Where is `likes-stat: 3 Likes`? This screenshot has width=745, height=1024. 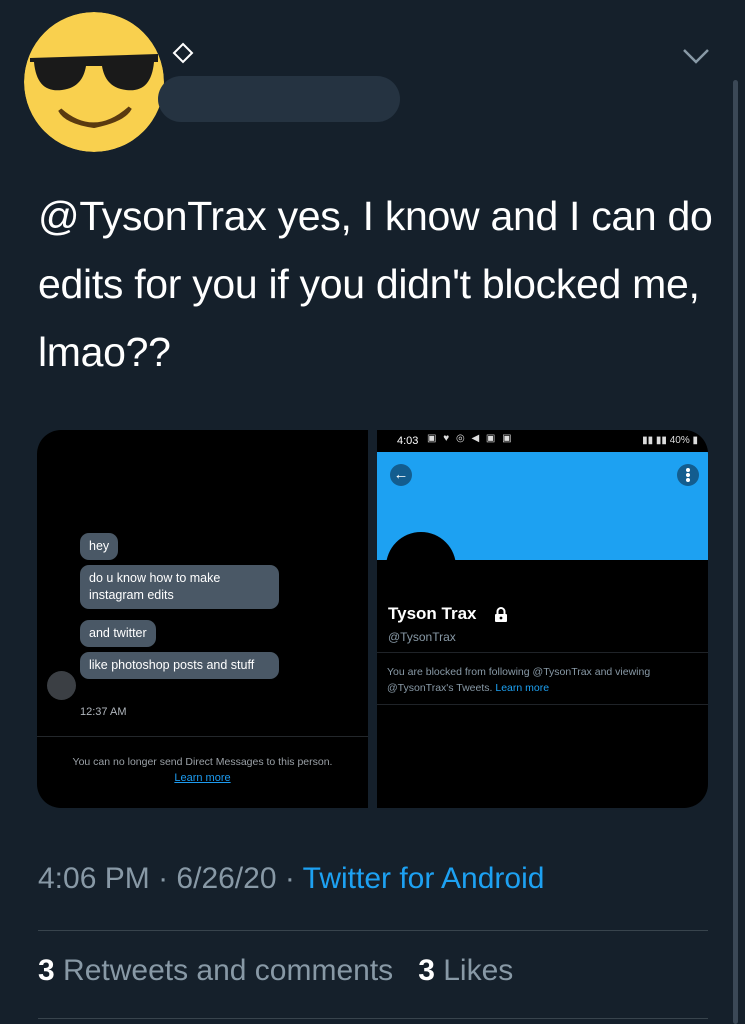 likes-stat: 3 Likes is located at coordinates (465, 970).